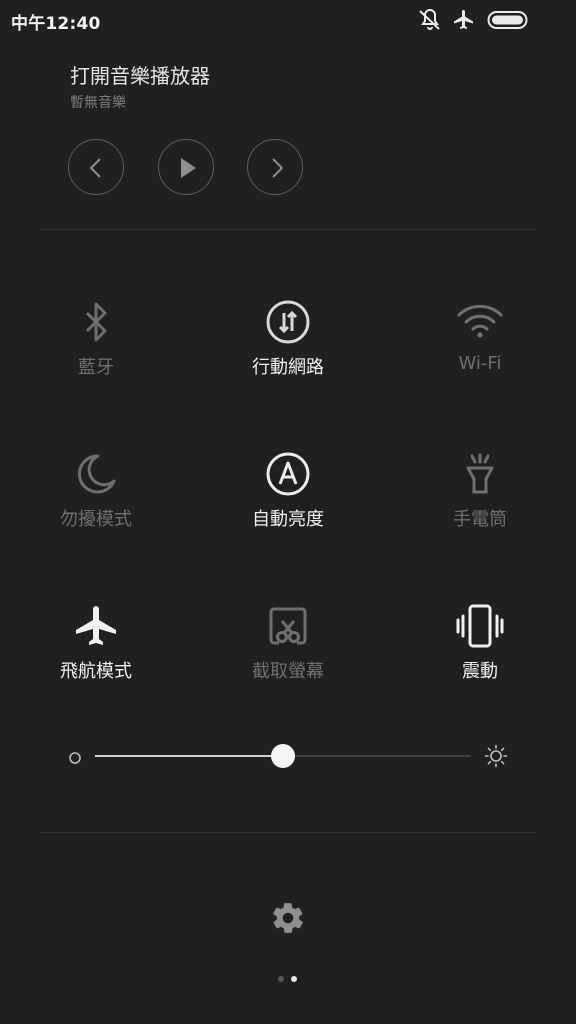  Describe the element at coordinates (96, 474) in the screenshot. I see `moon-icon` at that location.